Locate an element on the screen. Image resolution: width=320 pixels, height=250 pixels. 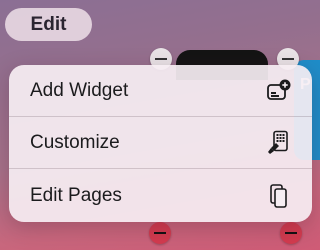
edit-button-label: Edit is located at coordinates (48, 24).